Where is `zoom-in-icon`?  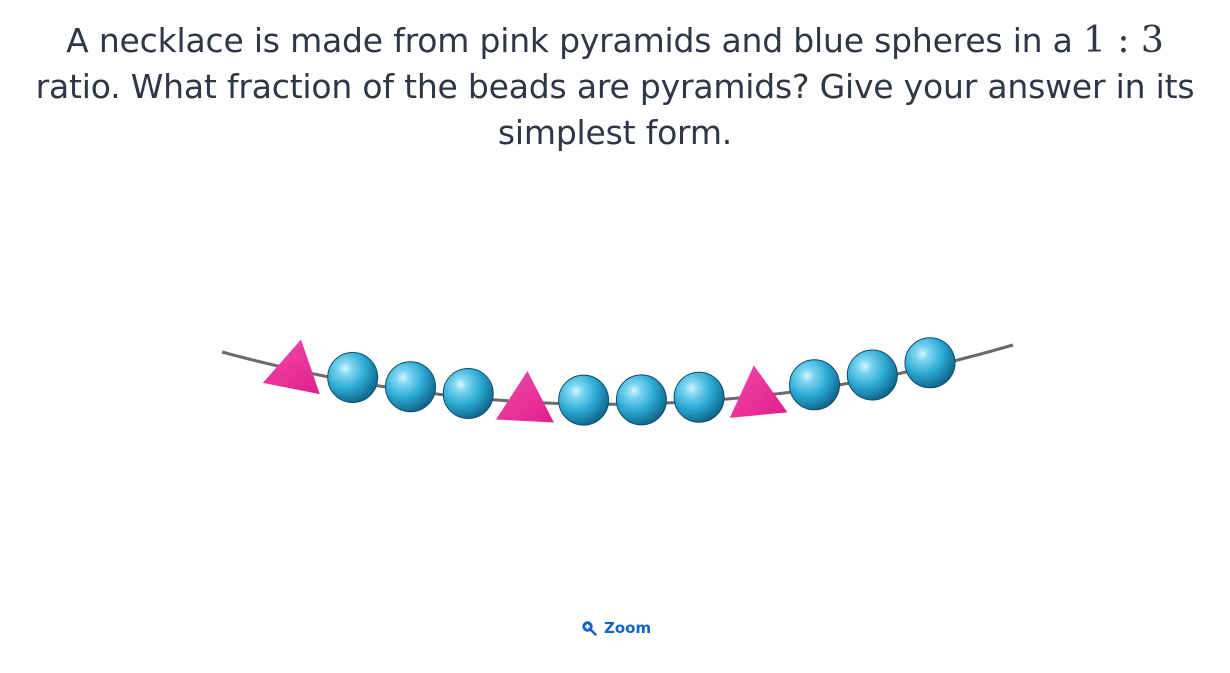
zoom-in-icon is located at coordinates (589, 628).